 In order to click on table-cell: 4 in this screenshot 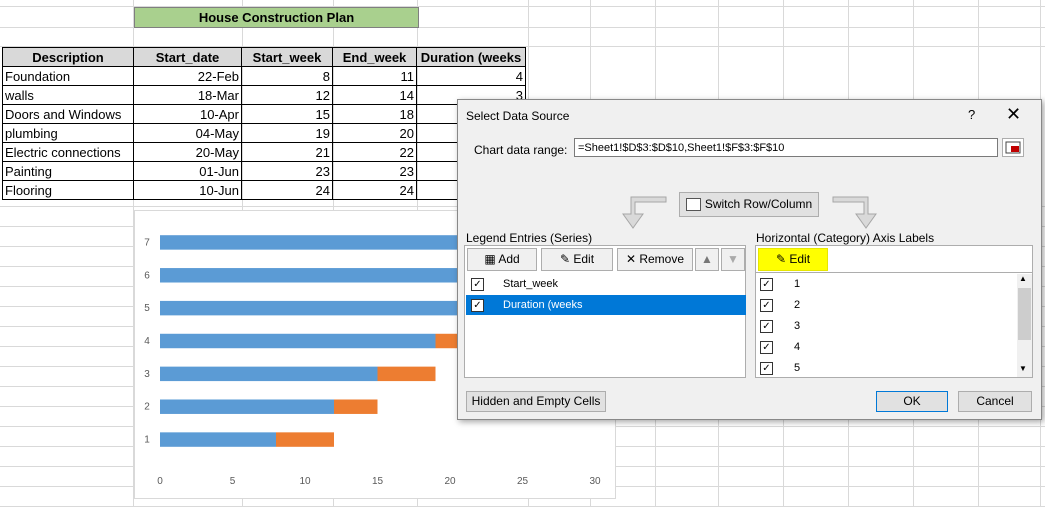, I will do `click(471, 76)`.